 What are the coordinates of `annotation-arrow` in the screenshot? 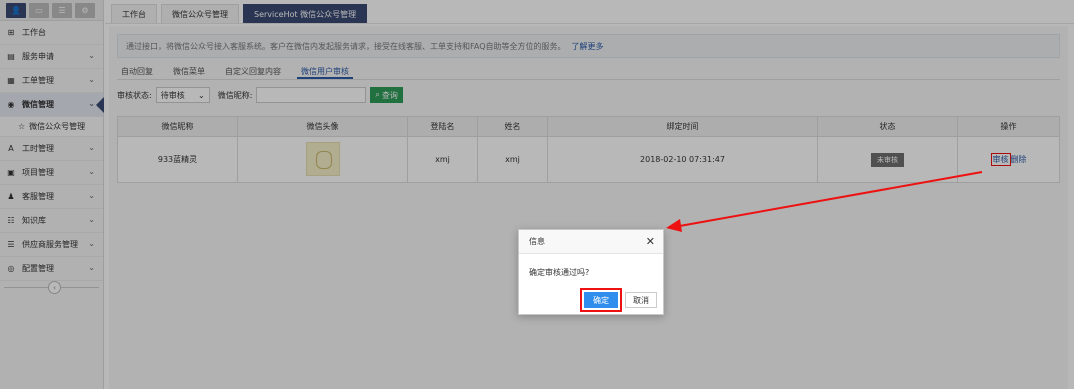 It's located at (824, 201).